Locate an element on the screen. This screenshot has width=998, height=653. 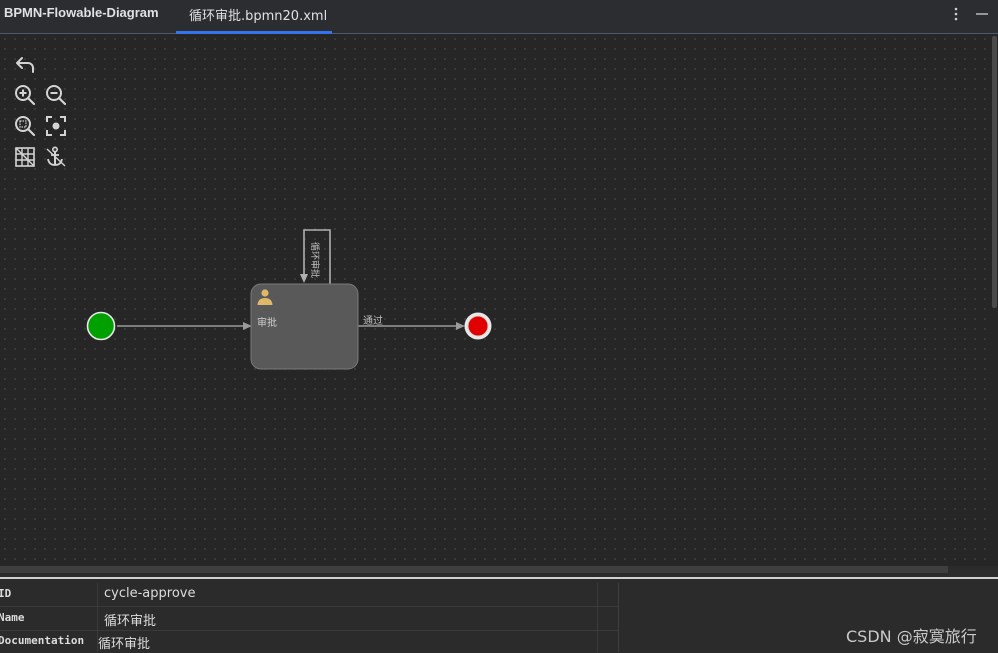
tab-label: 循环审批.bpmn20.xml is located at coordinates (258, 16).